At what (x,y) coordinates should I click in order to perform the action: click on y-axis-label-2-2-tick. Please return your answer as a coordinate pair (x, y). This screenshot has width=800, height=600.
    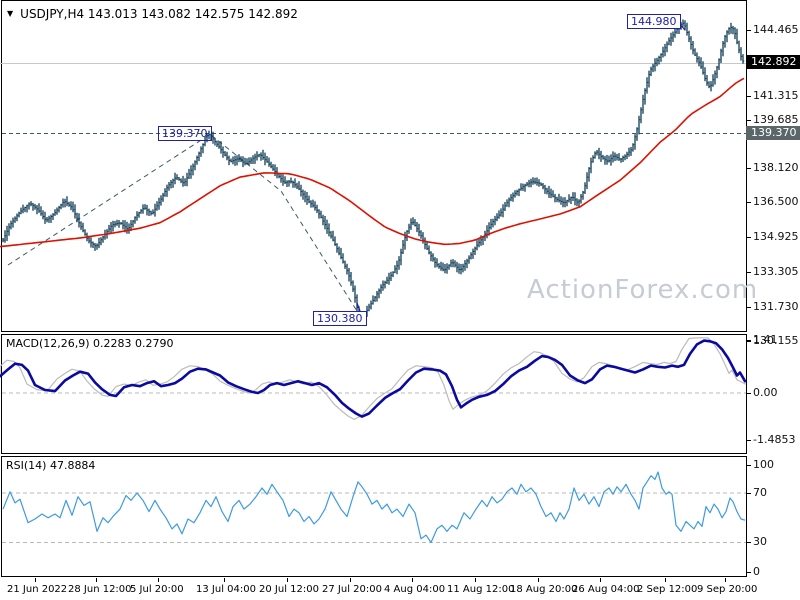
    Looking at the image, I should click on (748, 542).